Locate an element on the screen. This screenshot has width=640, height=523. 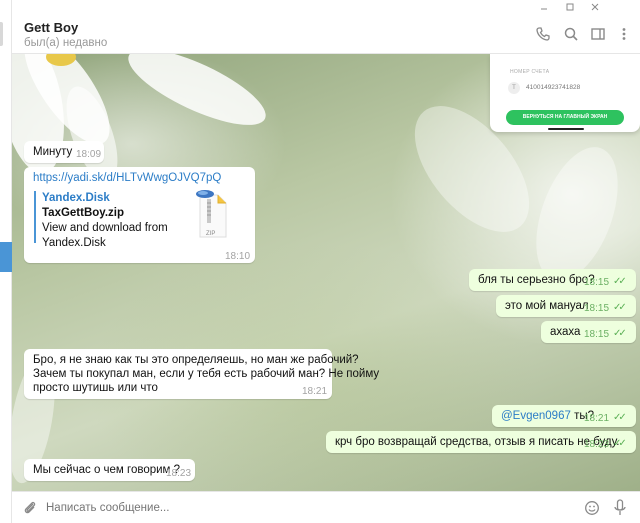
contact-status: был(а) недавно is located at coordinates (66, 43).